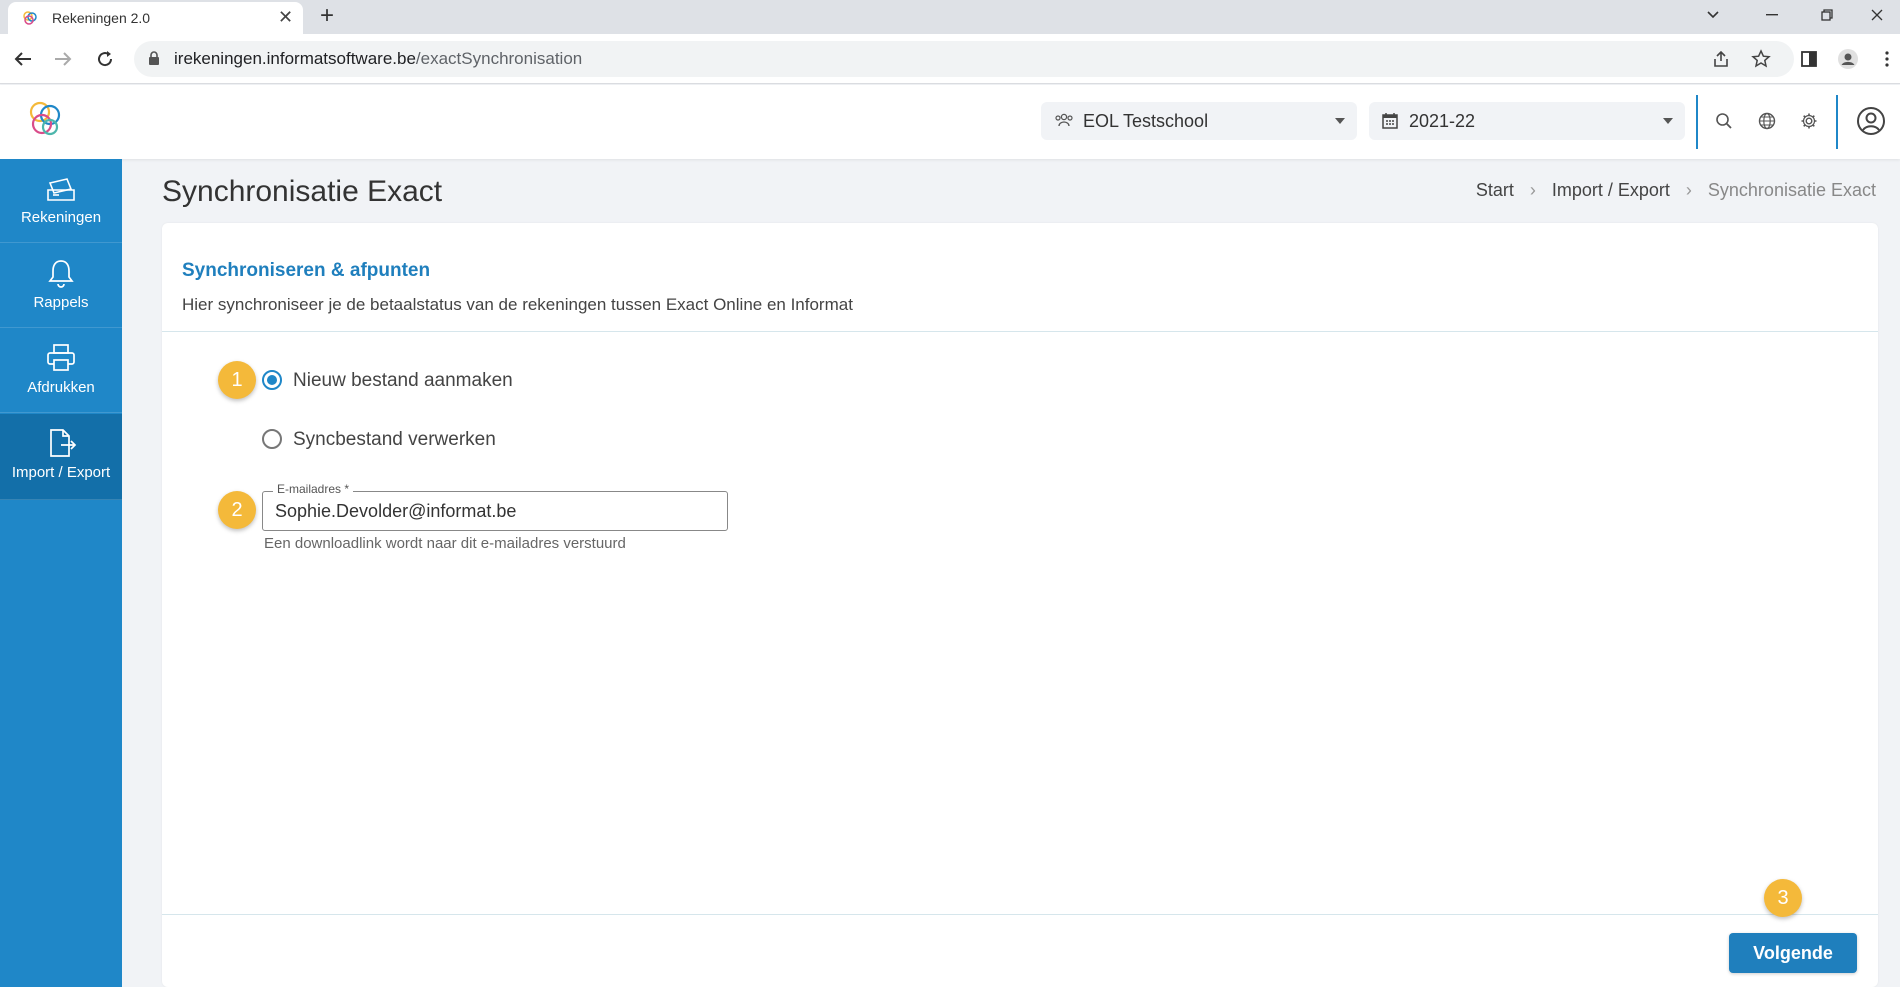 The image size is (1900, 987). I want to click on school-select: EOL Testschool, so click(1199, 121).